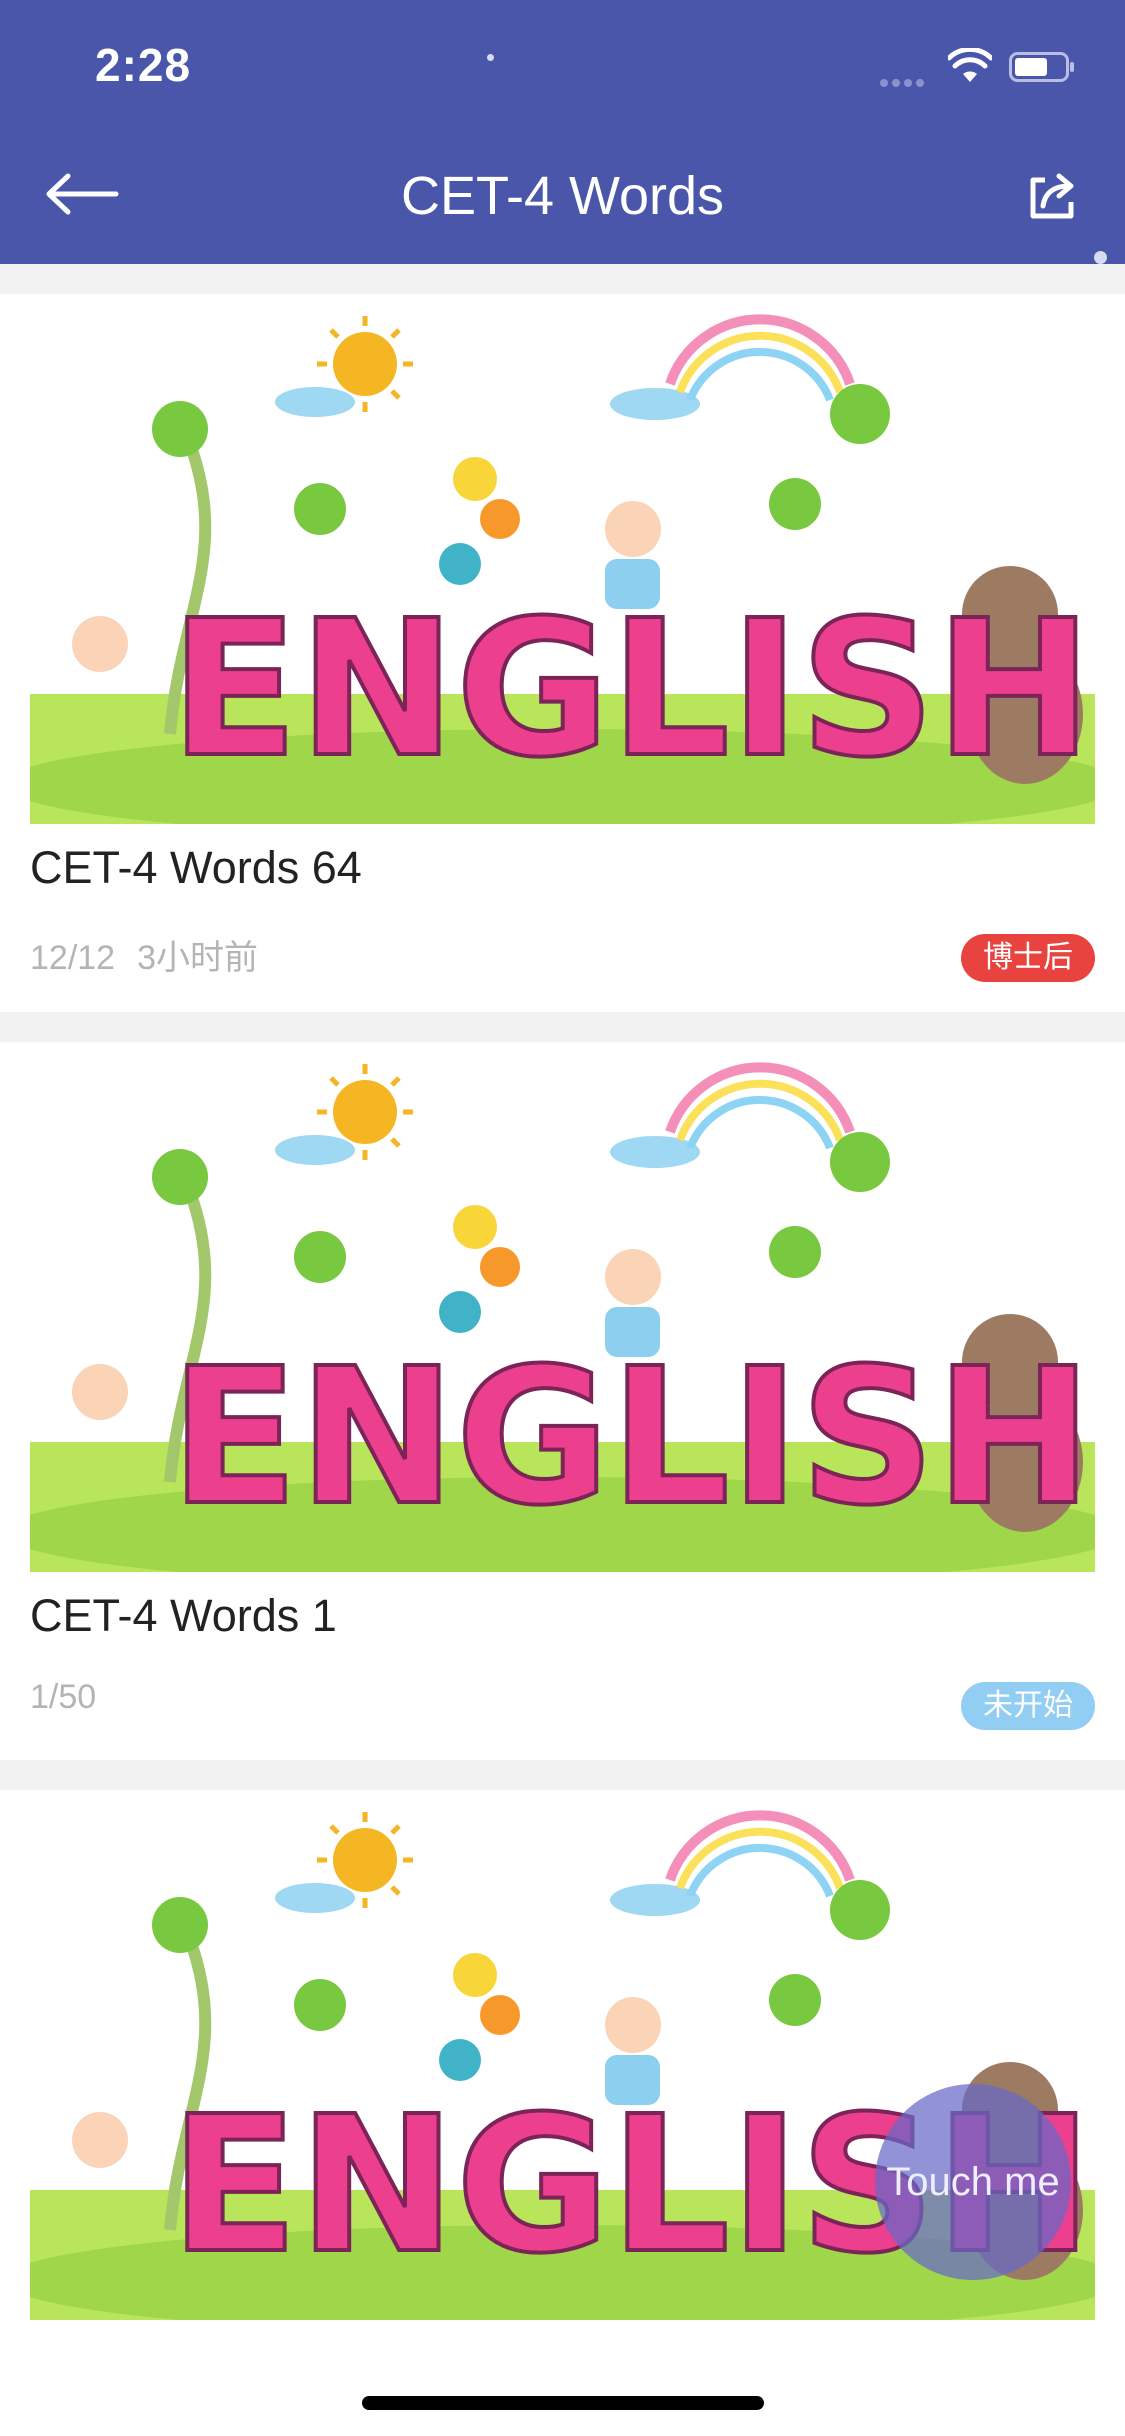 The height and width of the screenshot is (2436, 1125). I want to click on page-title: CET-4 Words, so click(562, 196).